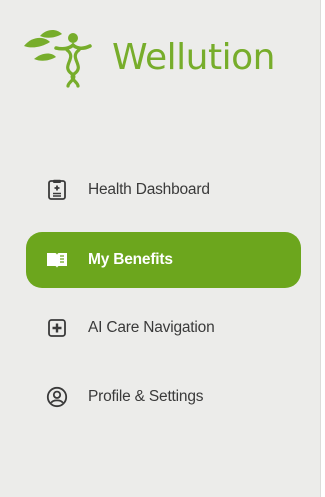 This screenshot has height=497, width=325. I want to click on nav-item-profile-settings: Profile & Settings, so click(163, 397).